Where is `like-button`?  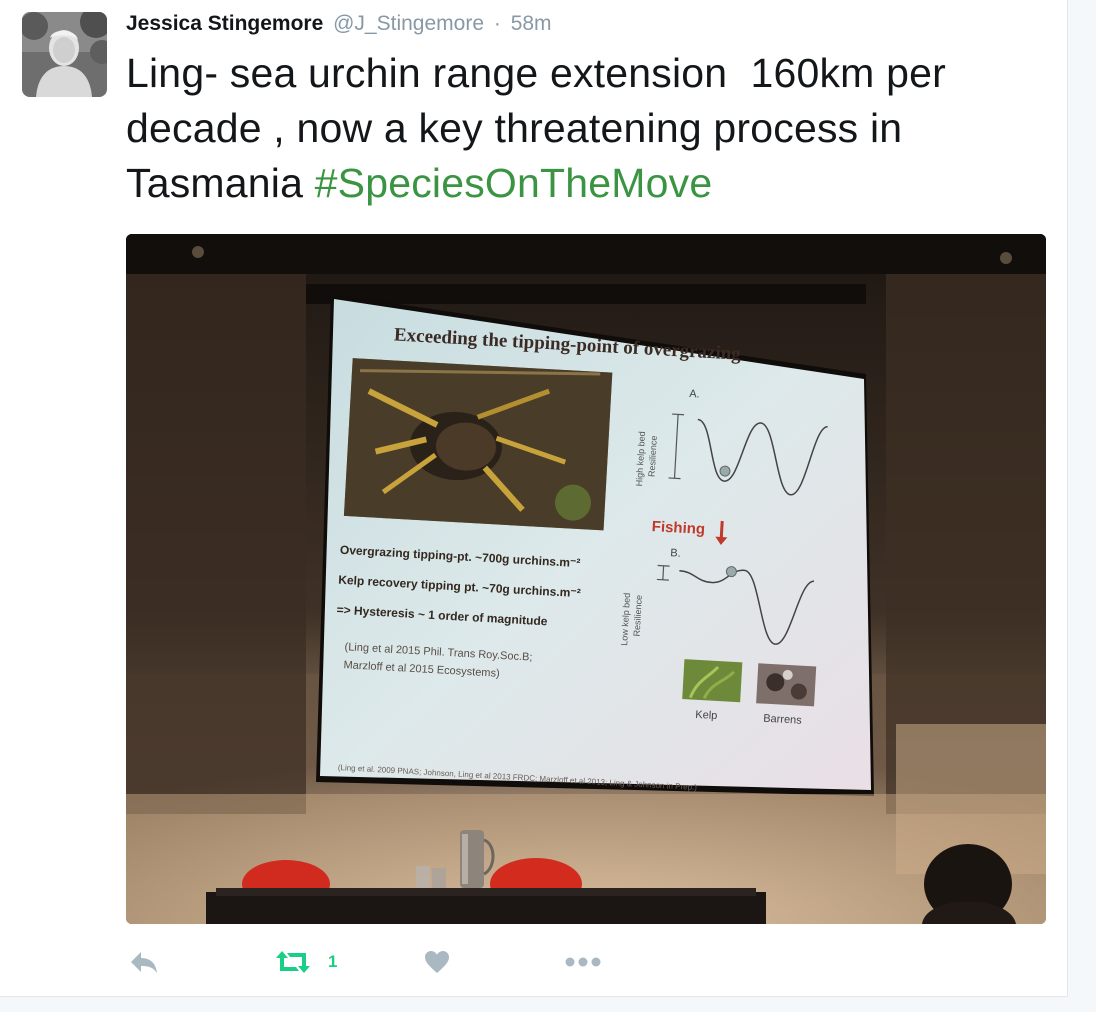
like-button is located at coordinates (437, 962).